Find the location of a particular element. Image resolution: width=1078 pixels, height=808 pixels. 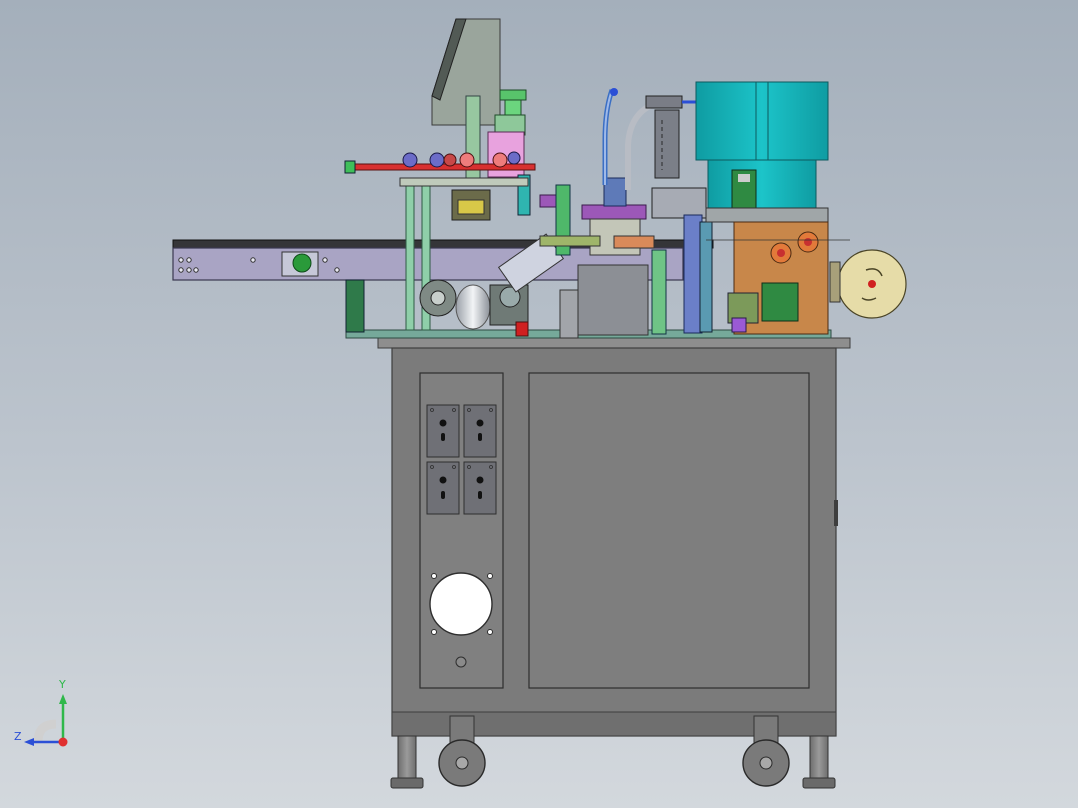

z-axis-arrow is located at coordinates (29, 742).